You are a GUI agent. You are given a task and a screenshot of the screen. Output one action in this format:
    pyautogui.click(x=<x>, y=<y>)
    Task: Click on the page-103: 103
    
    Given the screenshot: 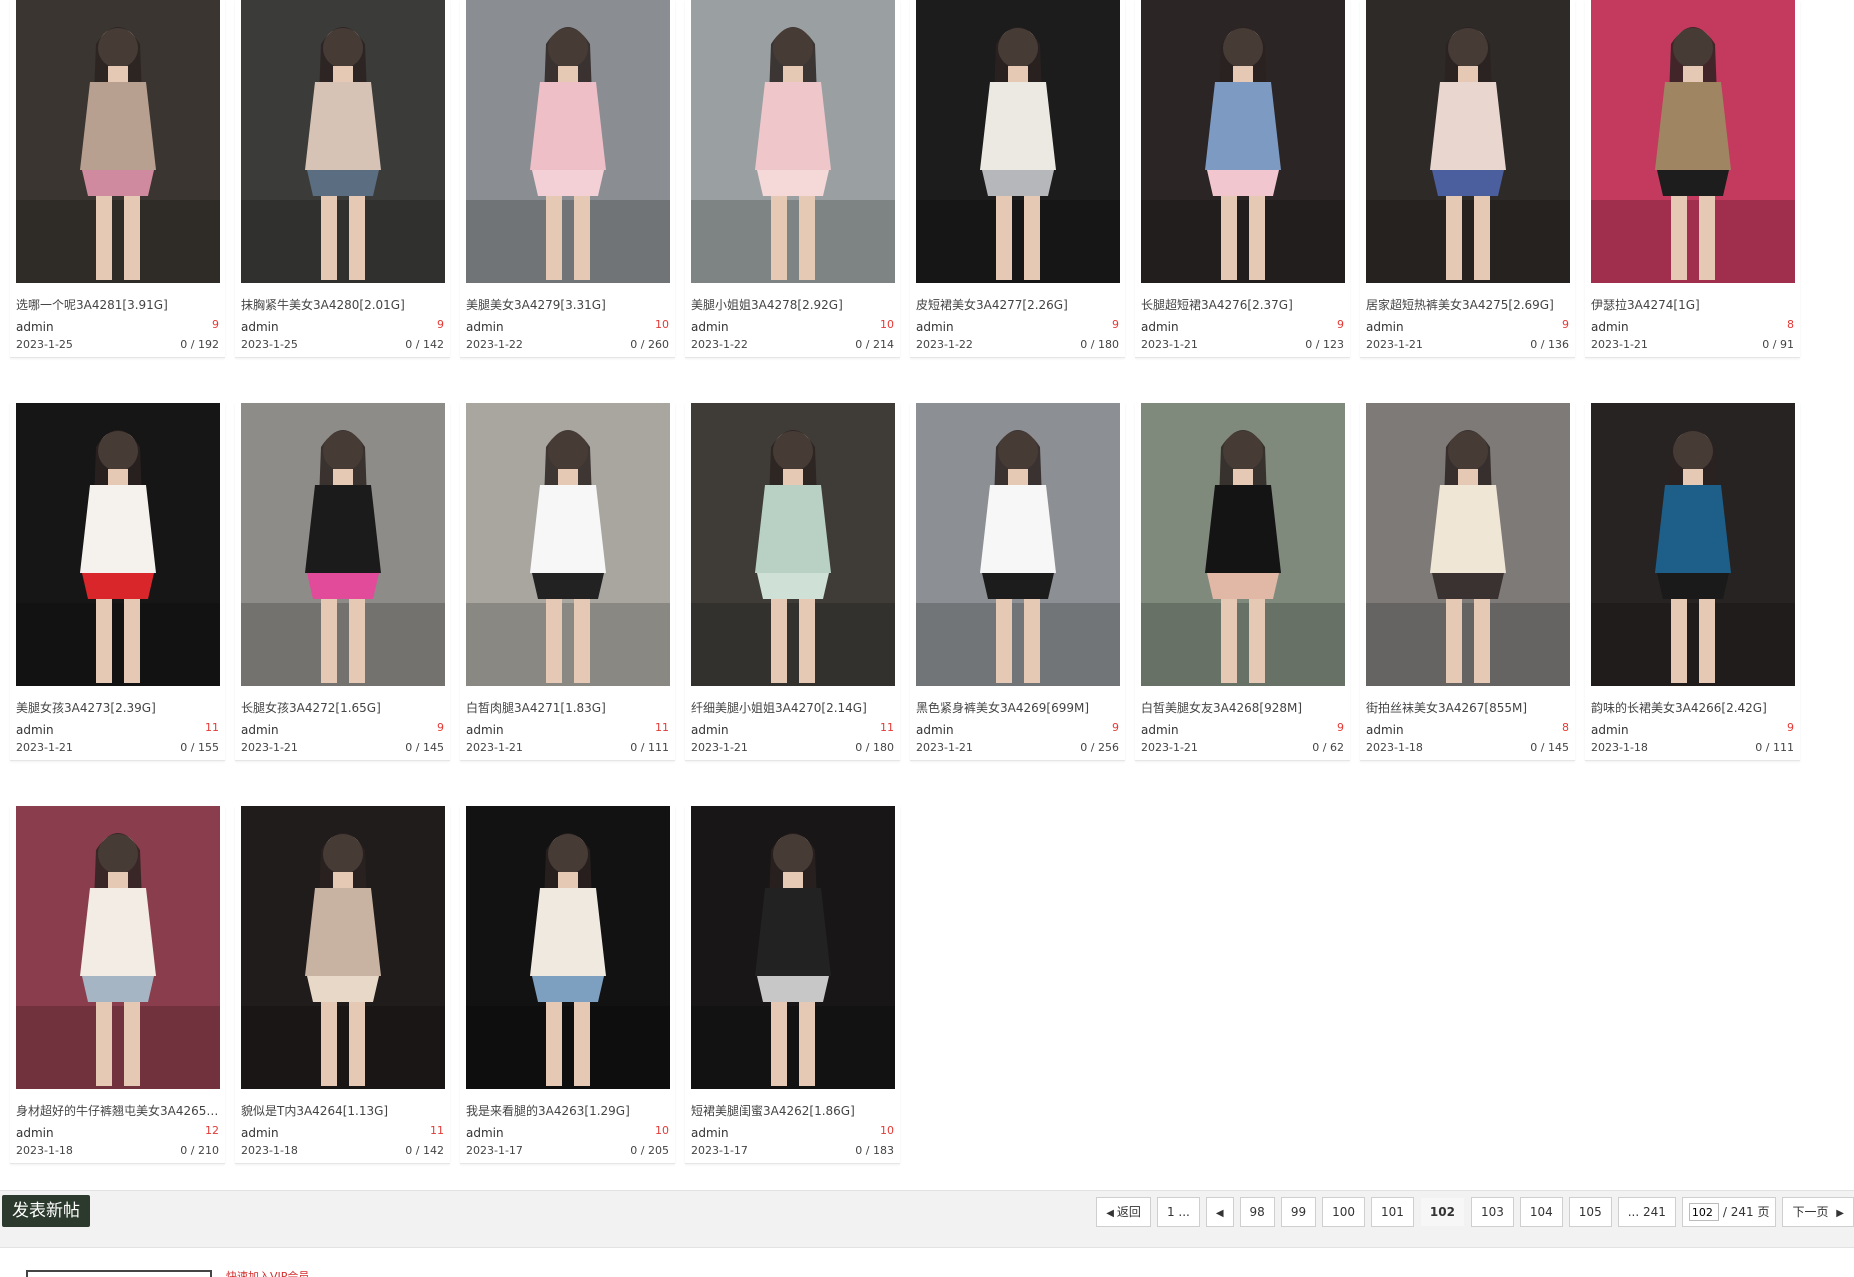 What is the action you would take?
    pyautogui.click(x=1492, y=1212)
    